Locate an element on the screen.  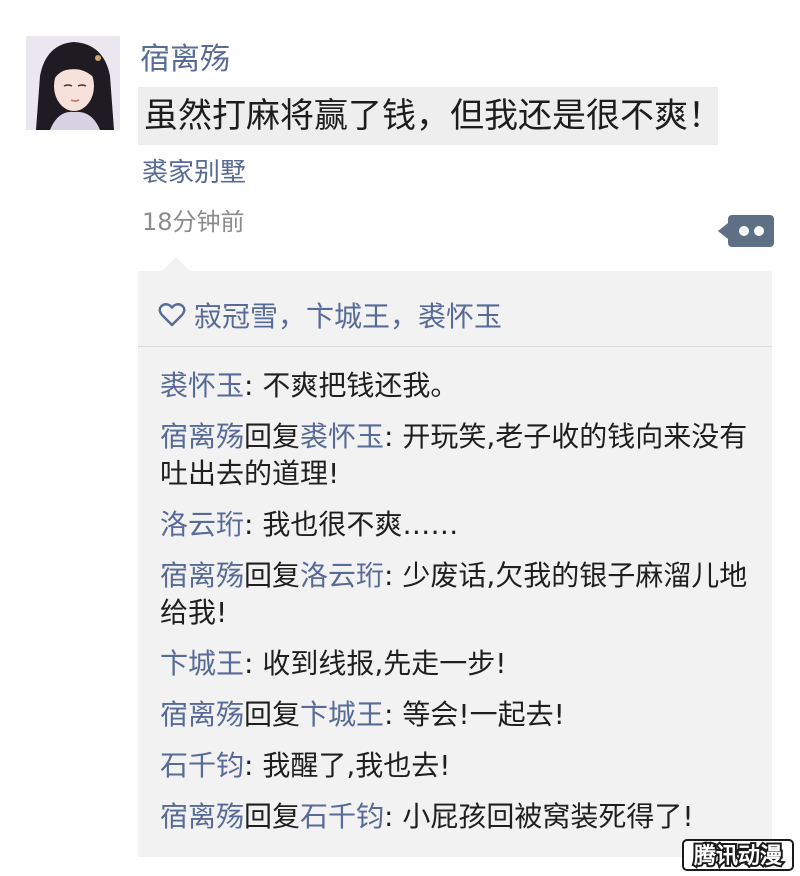
avatar is located at coordinates (73, 83).